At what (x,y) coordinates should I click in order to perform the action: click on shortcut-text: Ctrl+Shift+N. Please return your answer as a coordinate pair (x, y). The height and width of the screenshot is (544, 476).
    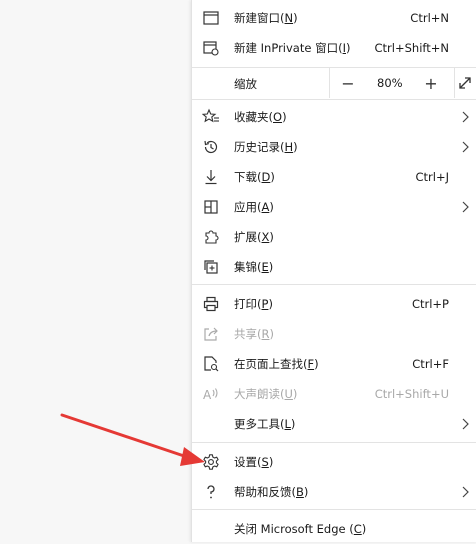
    Looking at the image, I should click on (411, 48).